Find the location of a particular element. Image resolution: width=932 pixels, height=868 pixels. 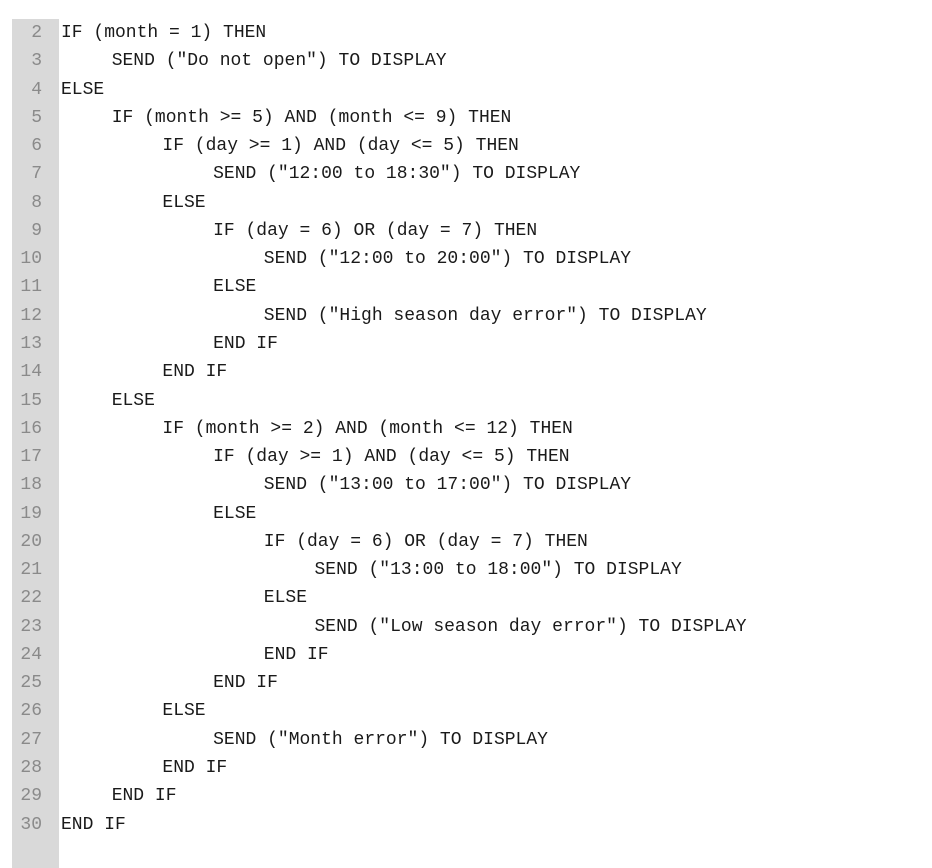

code-line: 29 END IF is located at coordinates (466, 796).